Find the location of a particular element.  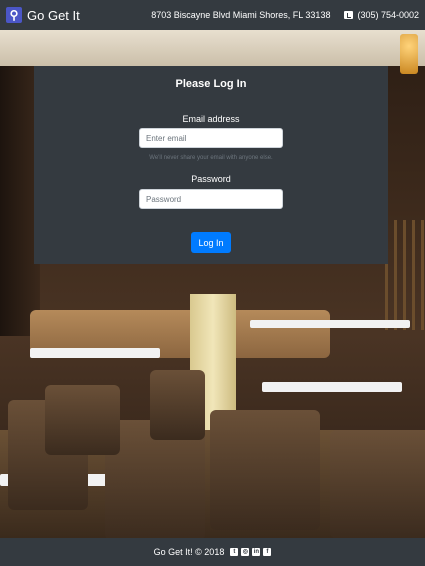

facebook-icon: f is located at coordinates (267, 552).